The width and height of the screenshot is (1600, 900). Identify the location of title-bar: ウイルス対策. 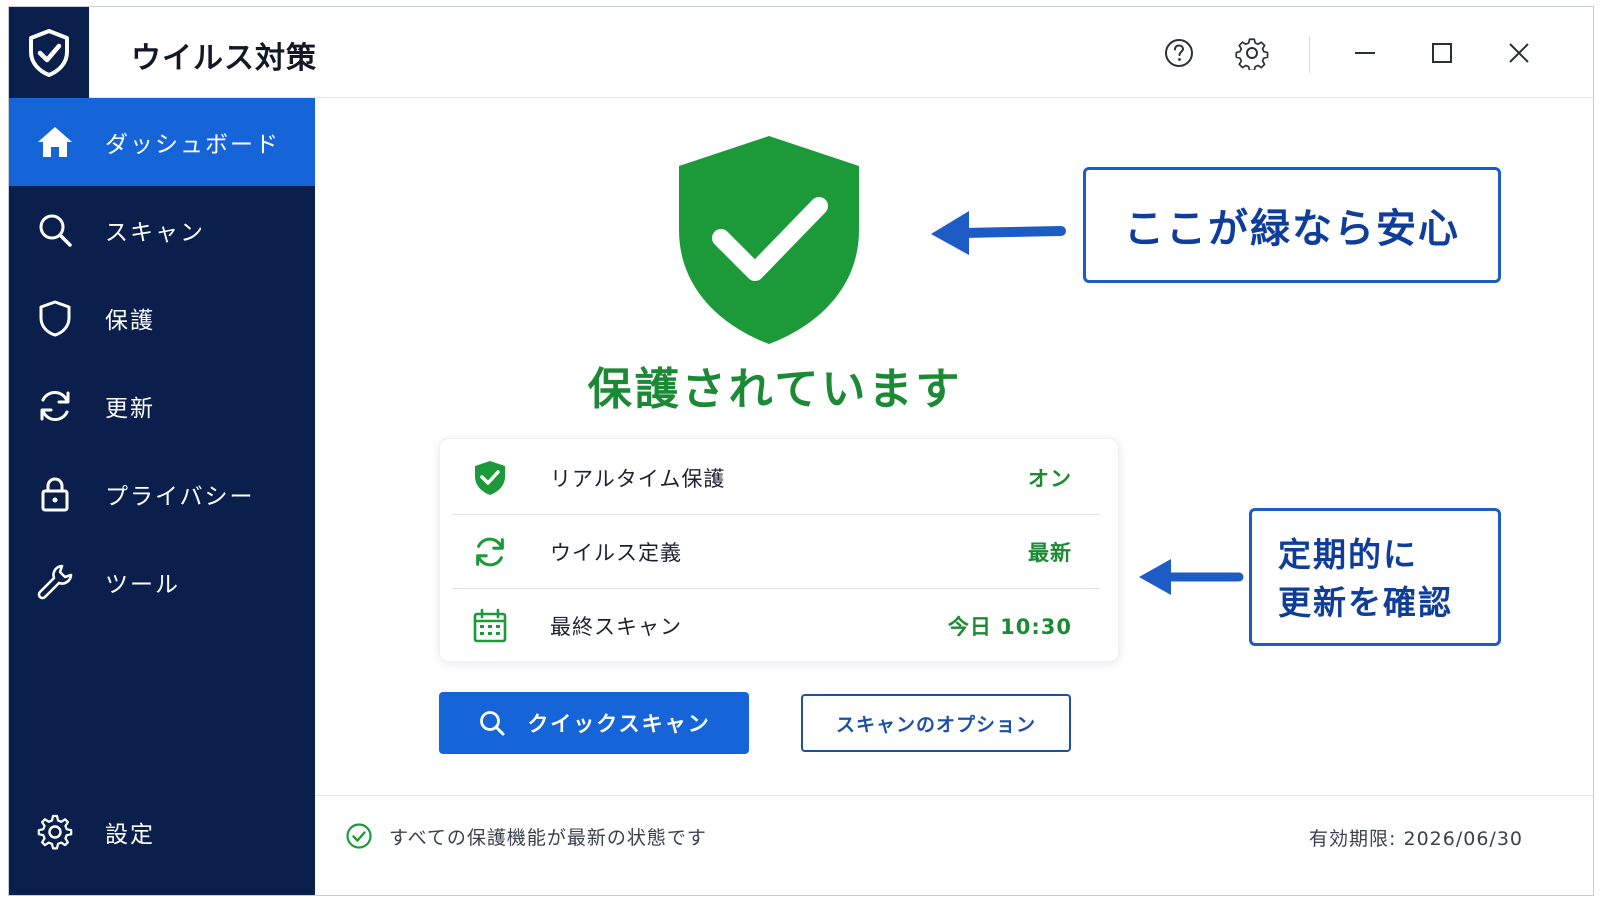
(801, 52).